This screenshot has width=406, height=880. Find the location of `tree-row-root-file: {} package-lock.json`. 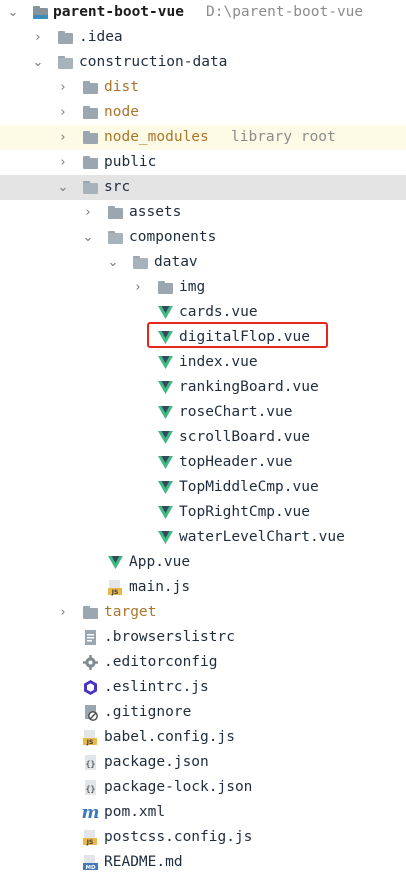

tree-row-root-file: {} package-lock.json is located at coordinates (203, 787).